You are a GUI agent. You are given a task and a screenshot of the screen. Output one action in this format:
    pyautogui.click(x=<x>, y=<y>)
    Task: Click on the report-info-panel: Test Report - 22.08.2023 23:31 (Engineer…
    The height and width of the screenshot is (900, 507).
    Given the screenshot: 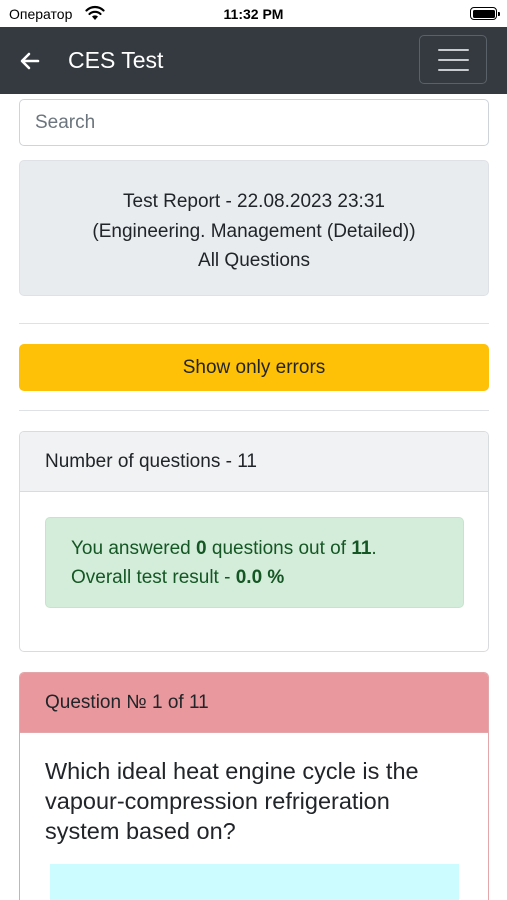 What is the action you would take?
    pyautogui.click(x=254, y=228)
    